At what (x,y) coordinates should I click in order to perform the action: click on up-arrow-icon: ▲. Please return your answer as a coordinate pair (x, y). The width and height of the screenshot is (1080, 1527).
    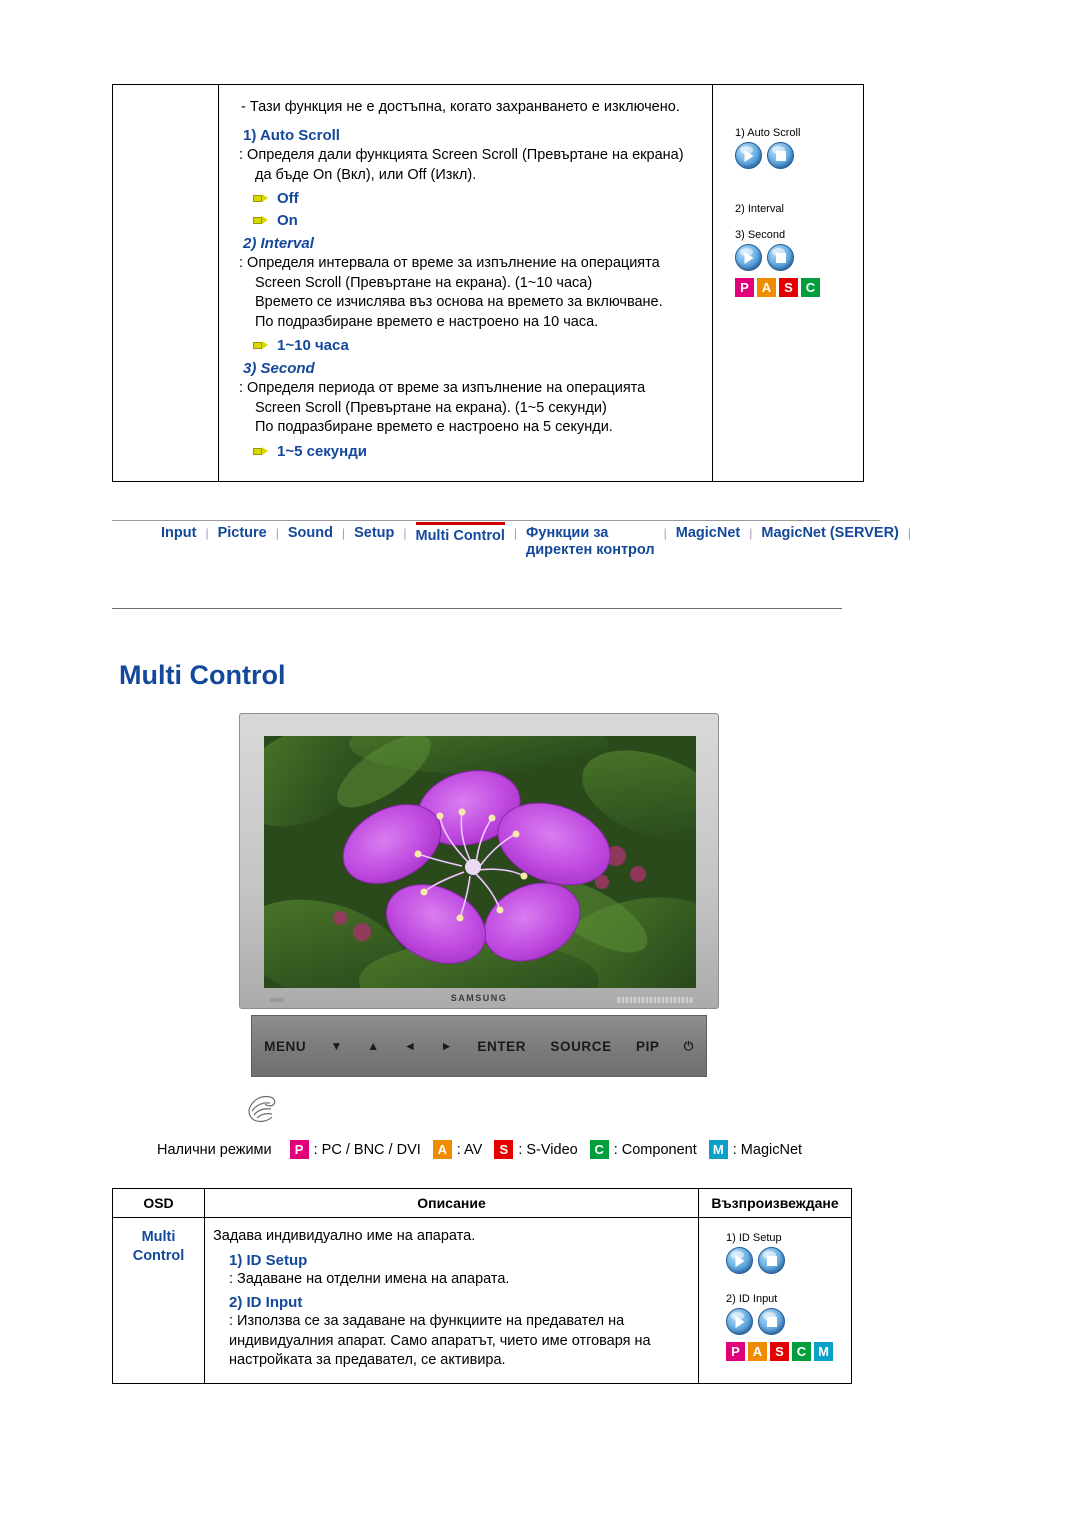
    Looking at the image, I should click on (373, 1046).